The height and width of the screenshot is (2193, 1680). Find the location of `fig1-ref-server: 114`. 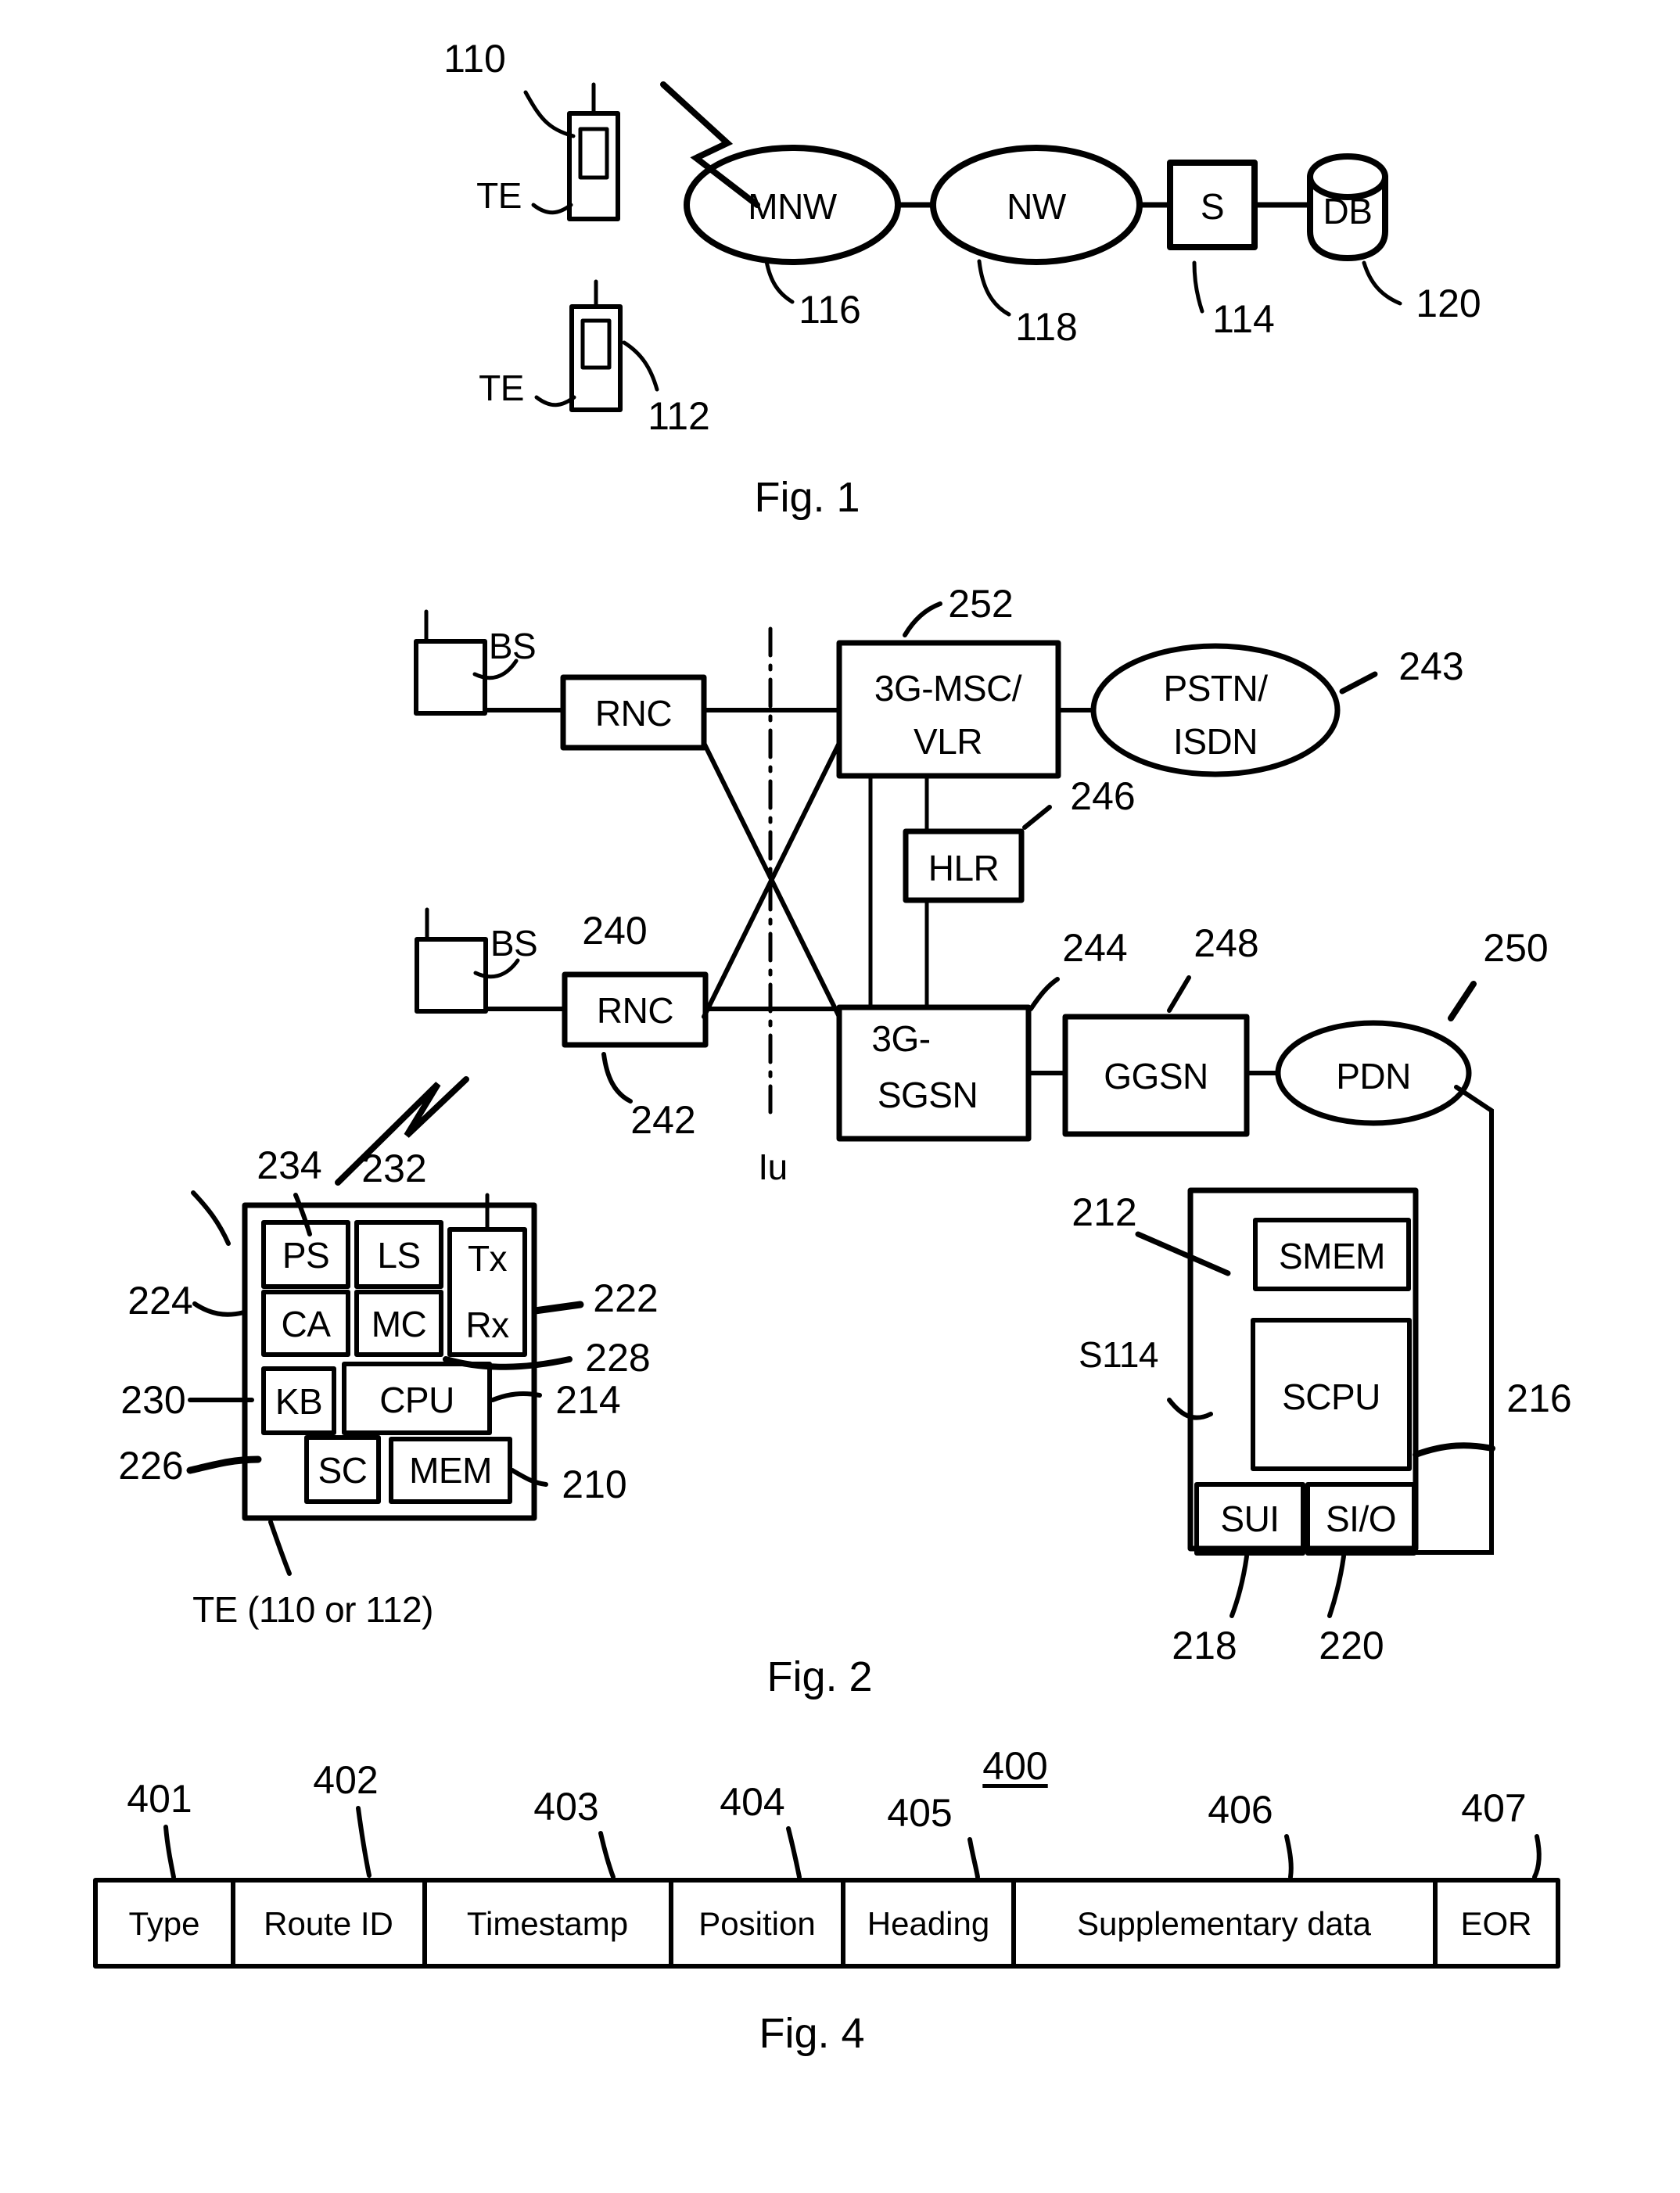

fig1-ref-server: 114 is located at coordinates (1243, 319).